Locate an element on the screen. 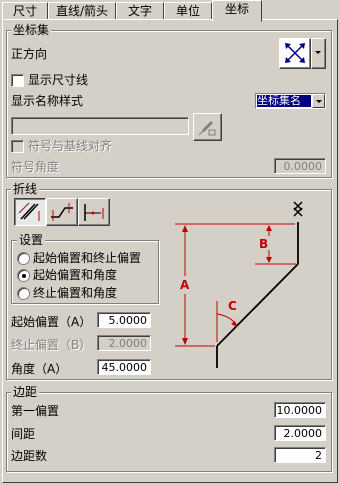  symbol-angle-field: 0.0000 is located at coordinates (300, 166).